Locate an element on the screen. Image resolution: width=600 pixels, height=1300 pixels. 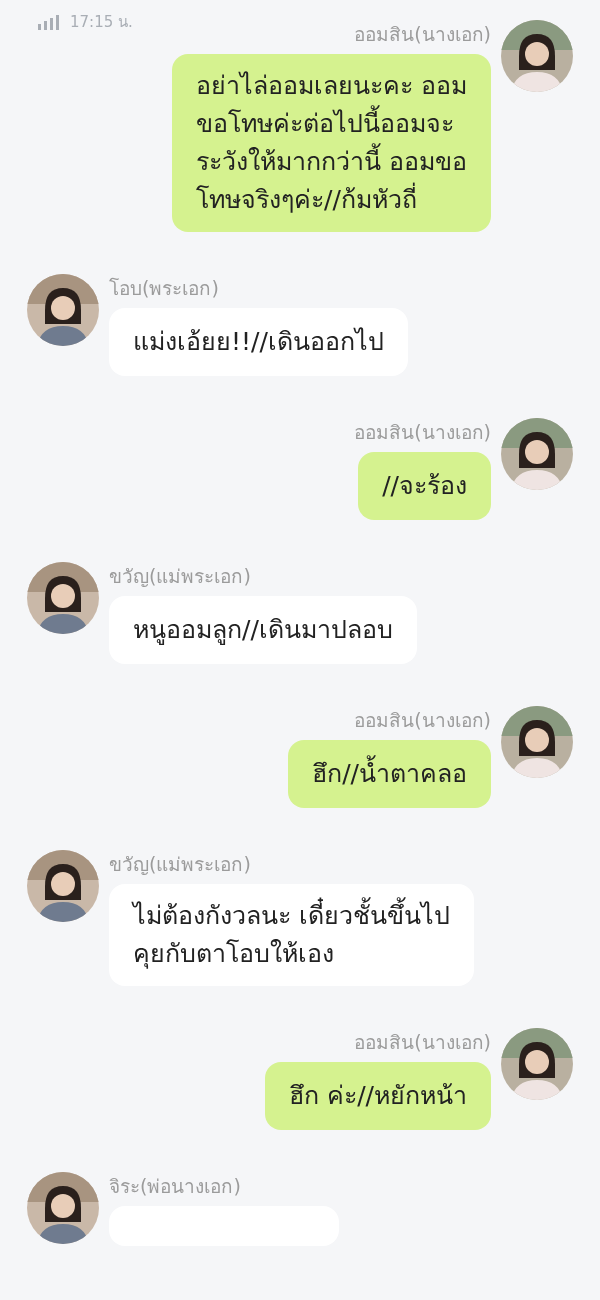
message-bubble: //จะร้อง is located at coordinates (424, 486).